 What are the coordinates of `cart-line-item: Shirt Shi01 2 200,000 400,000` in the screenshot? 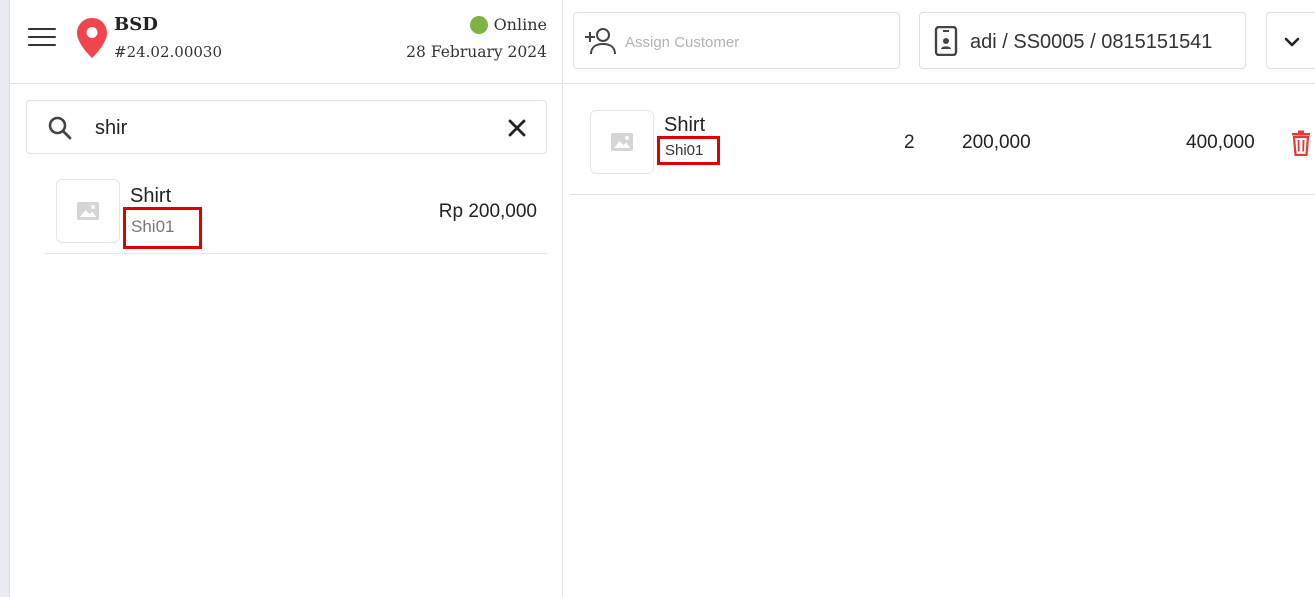 It's located at (942, 145).